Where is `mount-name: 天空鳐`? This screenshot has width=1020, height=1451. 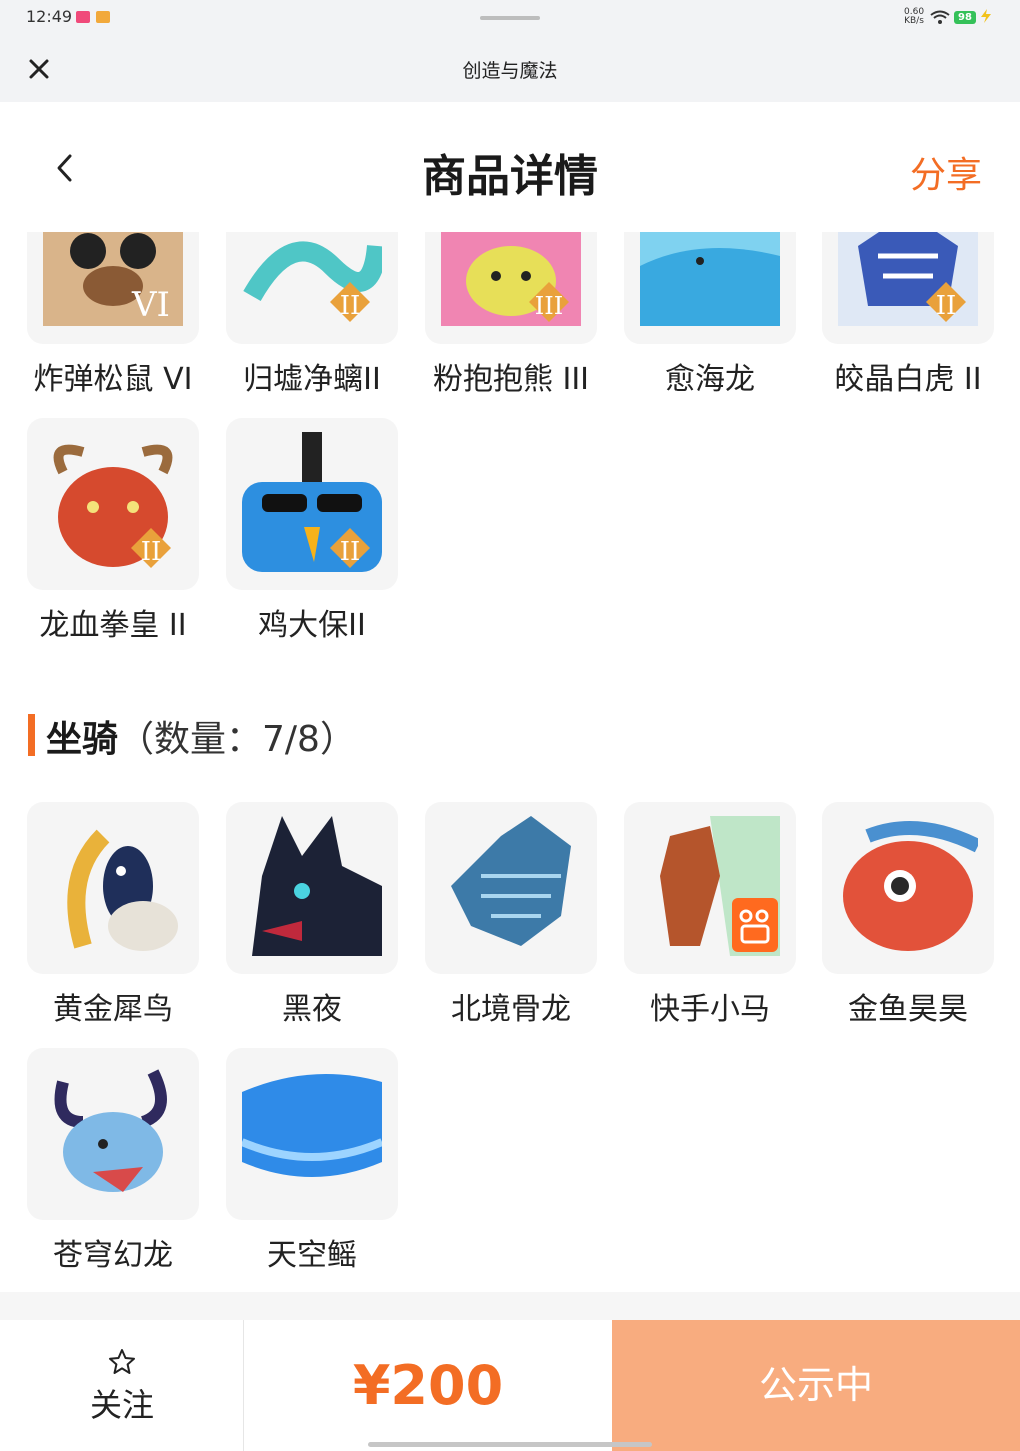
mount-name: 天空鳐 is located at coordinates (312, 1255).